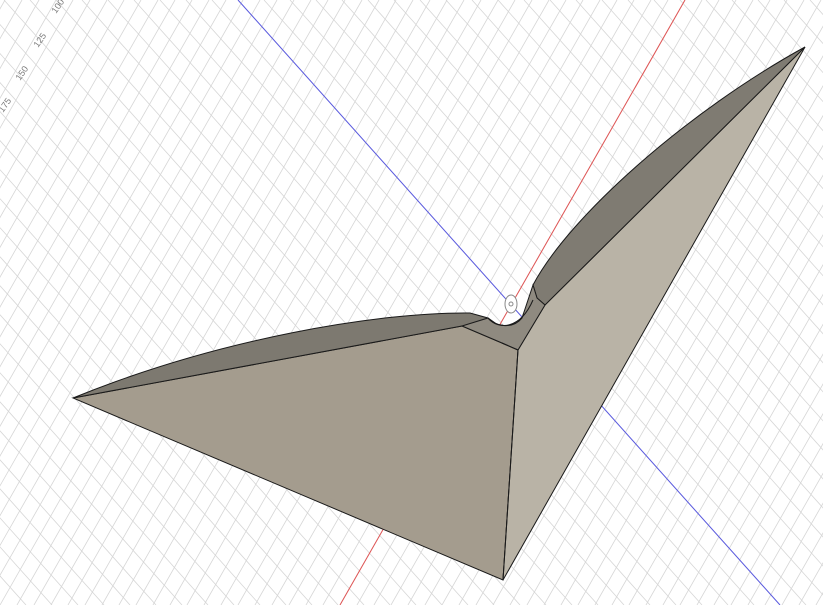 Image resolution: width=823 pixels, height=605 pixels. Describe the element at coordinates (511, 304) in the screenshot. I see `origin-point-icon` at that location.